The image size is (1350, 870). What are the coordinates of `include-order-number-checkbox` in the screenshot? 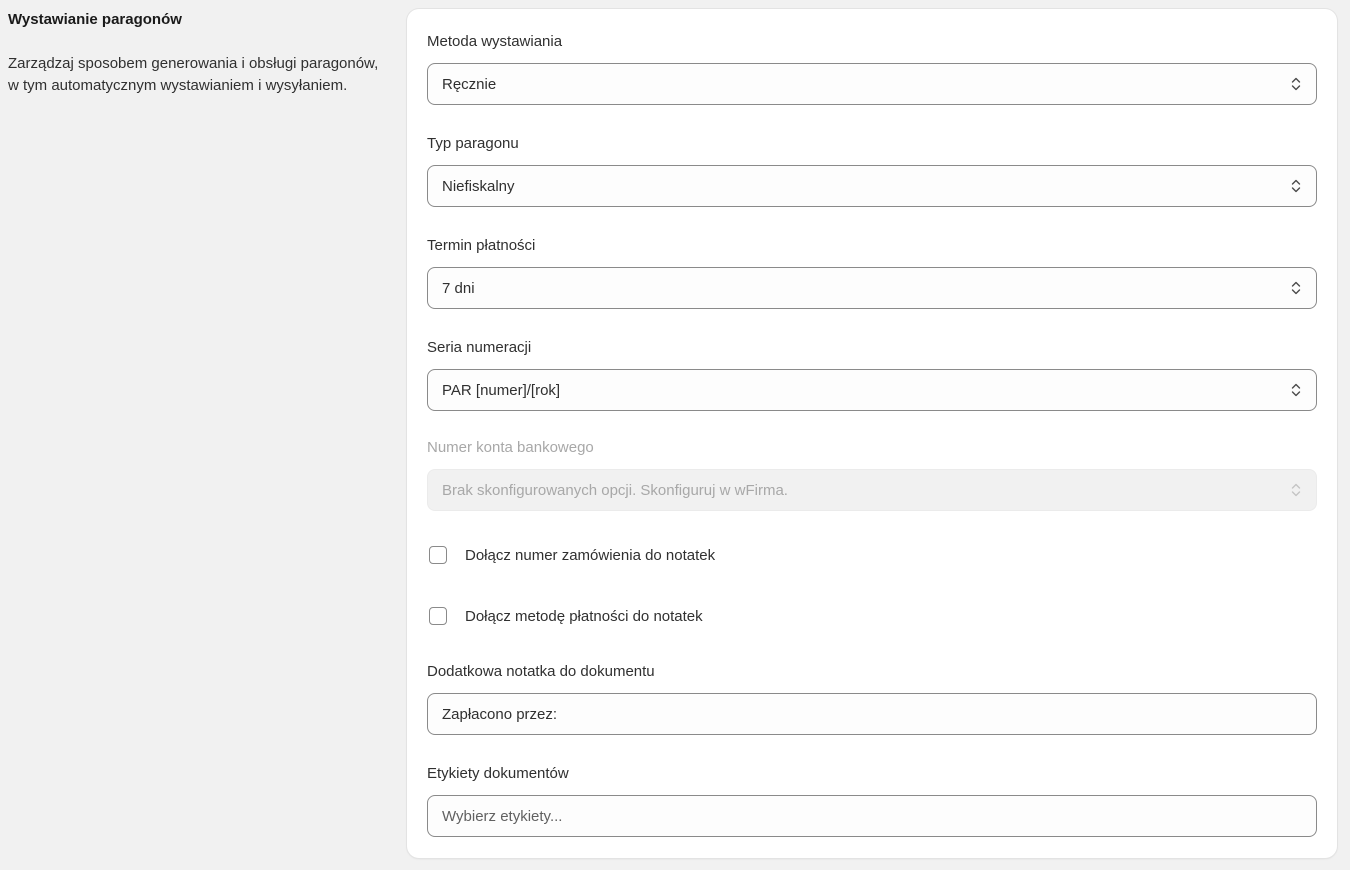 It's located at (438, 555).